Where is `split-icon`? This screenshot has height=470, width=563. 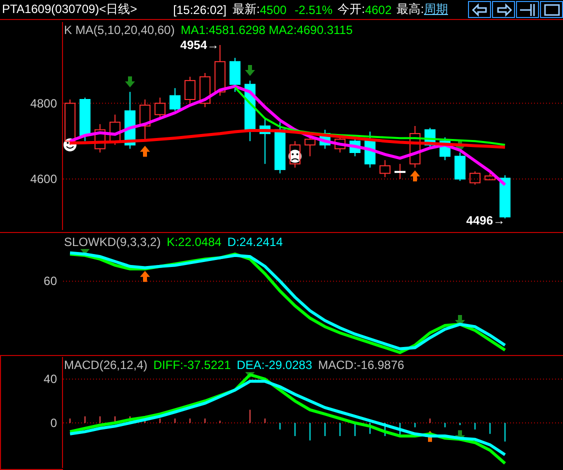
split-icon is located at coordinates (526, 9).